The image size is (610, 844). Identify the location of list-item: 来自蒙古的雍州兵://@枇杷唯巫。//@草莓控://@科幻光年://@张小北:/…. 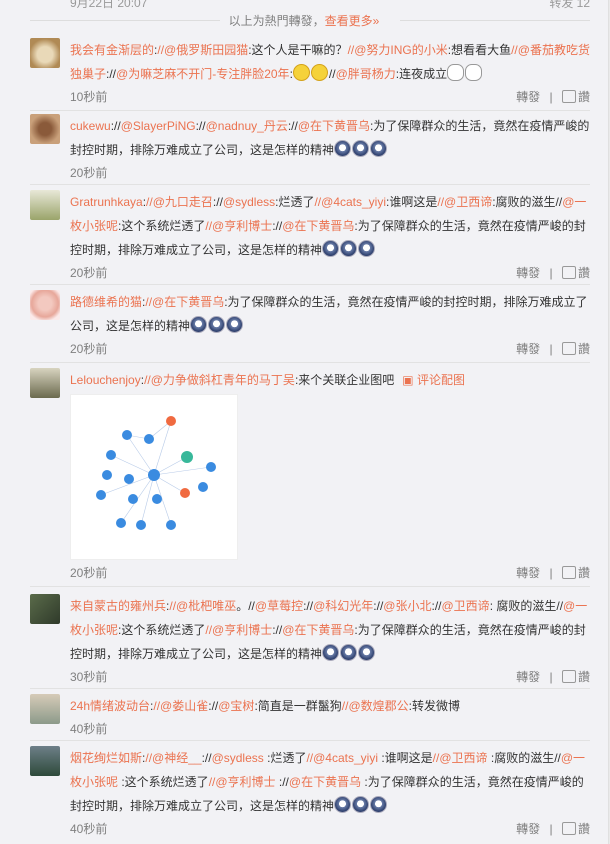
(310, 641).